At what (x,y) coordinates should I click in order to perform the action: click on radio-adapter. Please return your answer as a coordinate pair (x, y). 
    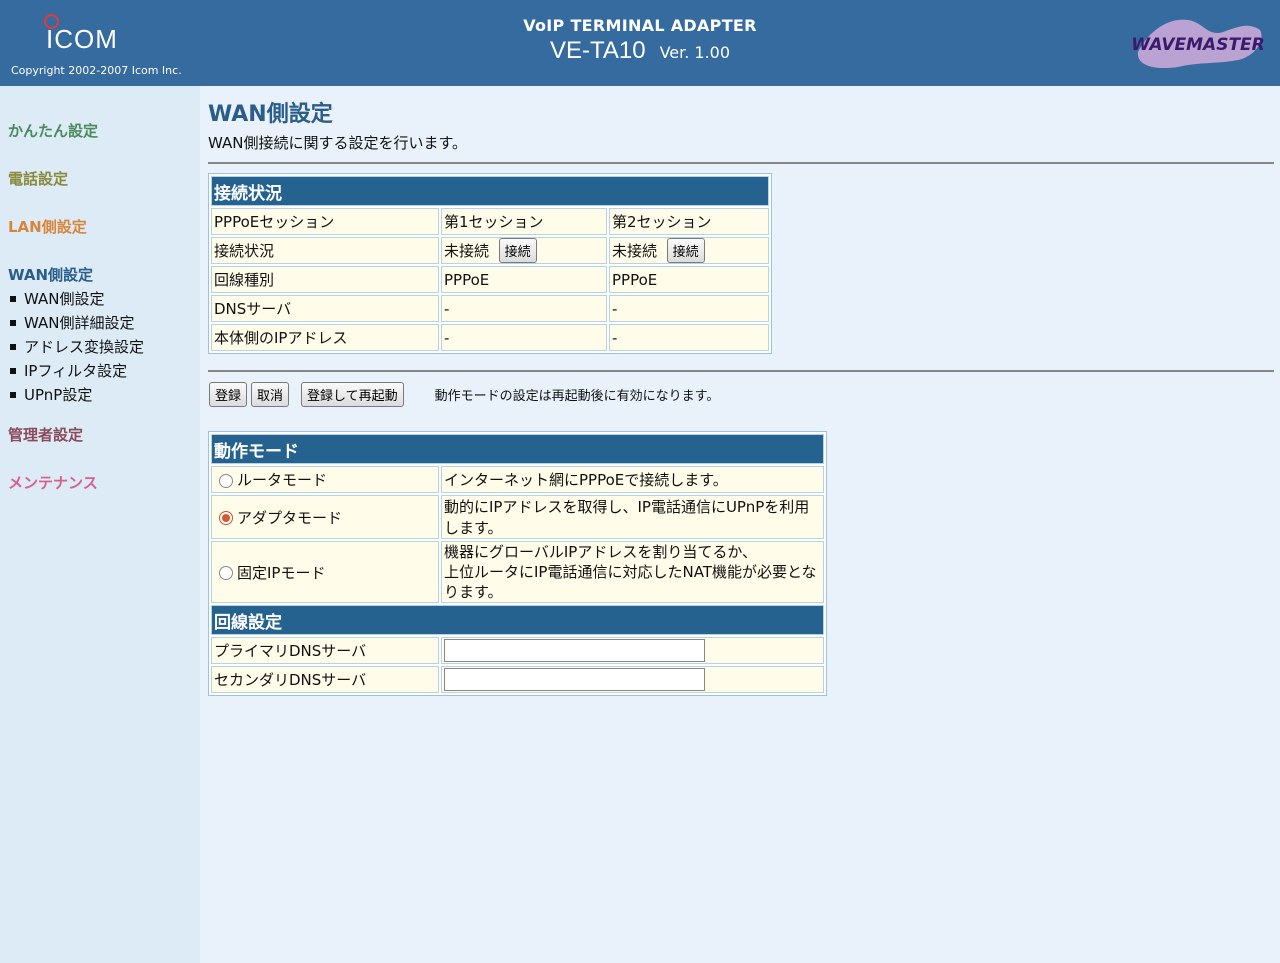
    Looking at the image, I should click on (226, 518).